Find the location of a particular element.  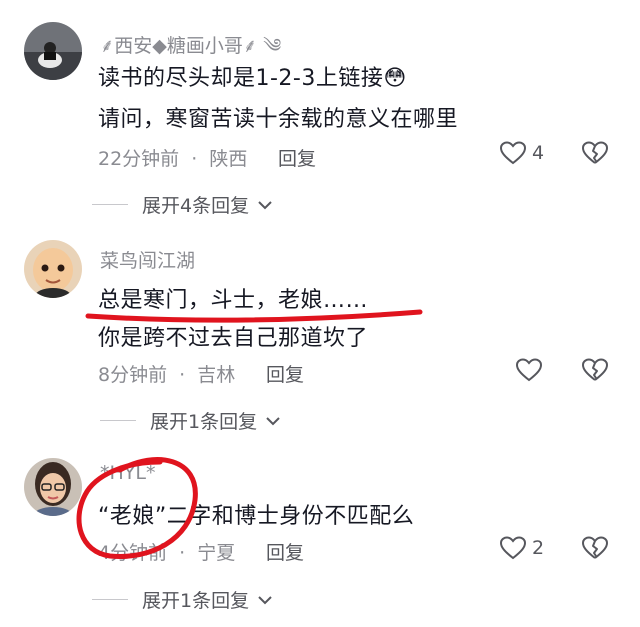

broken-heart-icon is located at coordinates (595, 547).